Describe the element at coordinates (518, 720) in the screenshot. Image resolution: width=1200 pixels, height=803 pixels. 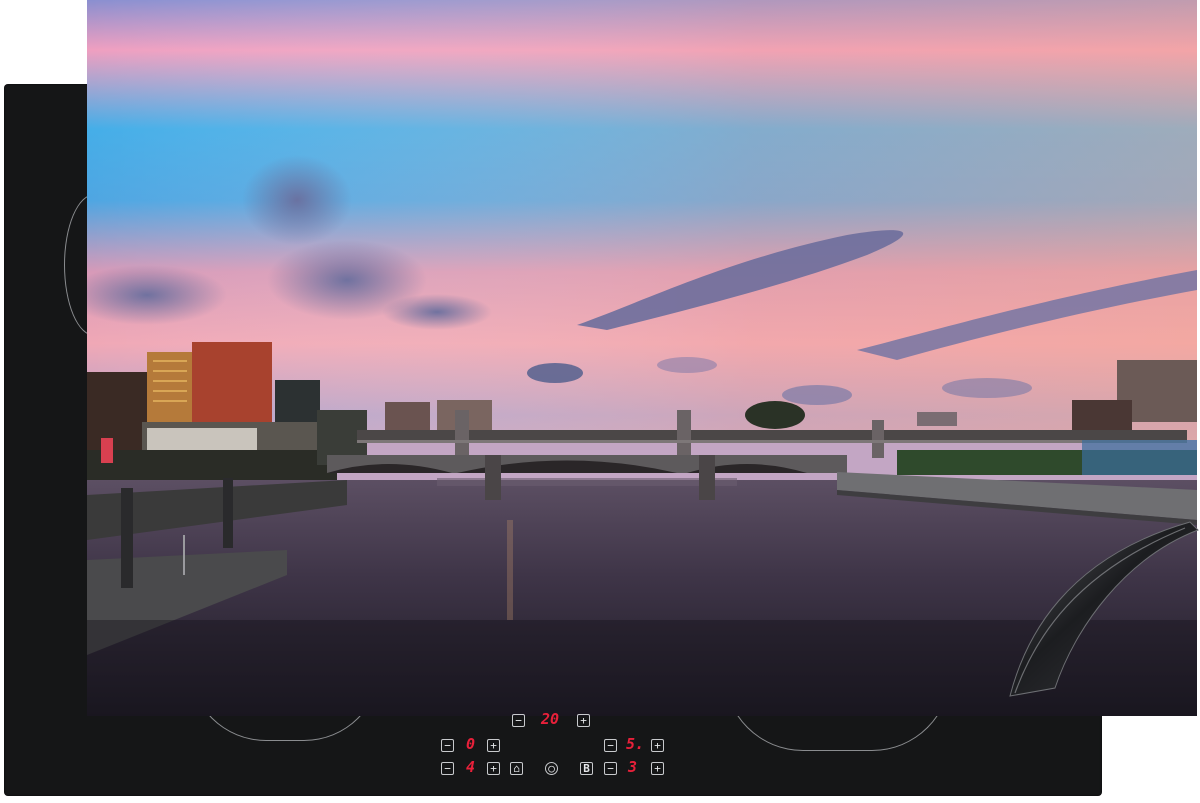
I see `minus-icon: −` at that location.